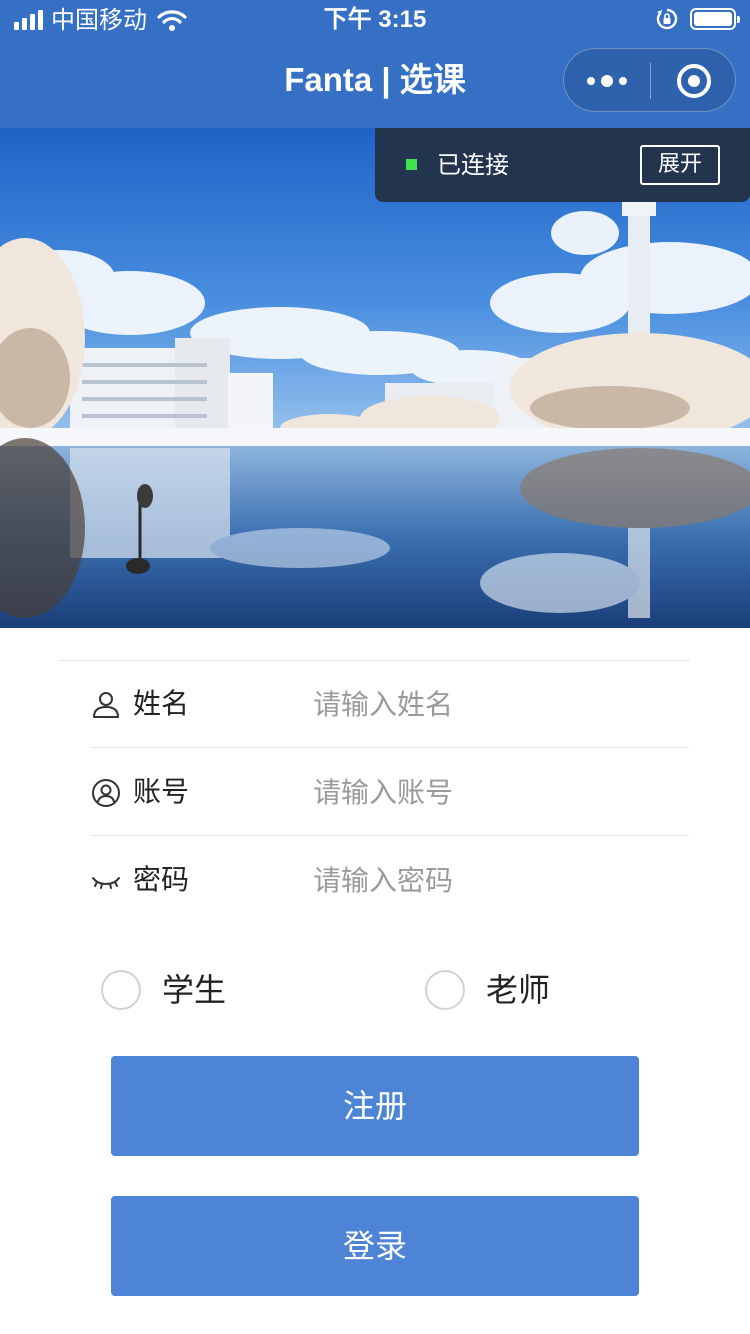  I want to click on student-label: 学生, so click(194, 990).